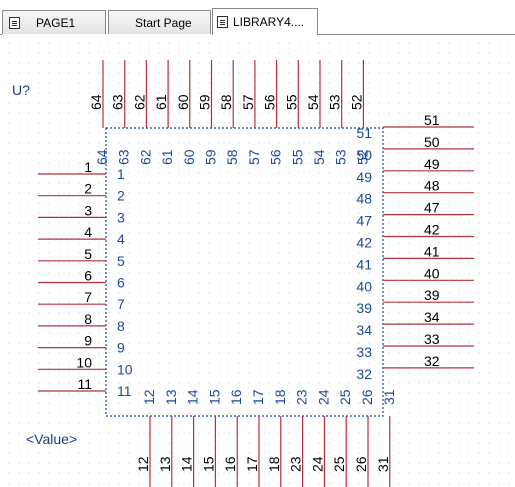 This screenshot has width=515, height=487. I want to click on pin-name: 60, so click(189, 157).